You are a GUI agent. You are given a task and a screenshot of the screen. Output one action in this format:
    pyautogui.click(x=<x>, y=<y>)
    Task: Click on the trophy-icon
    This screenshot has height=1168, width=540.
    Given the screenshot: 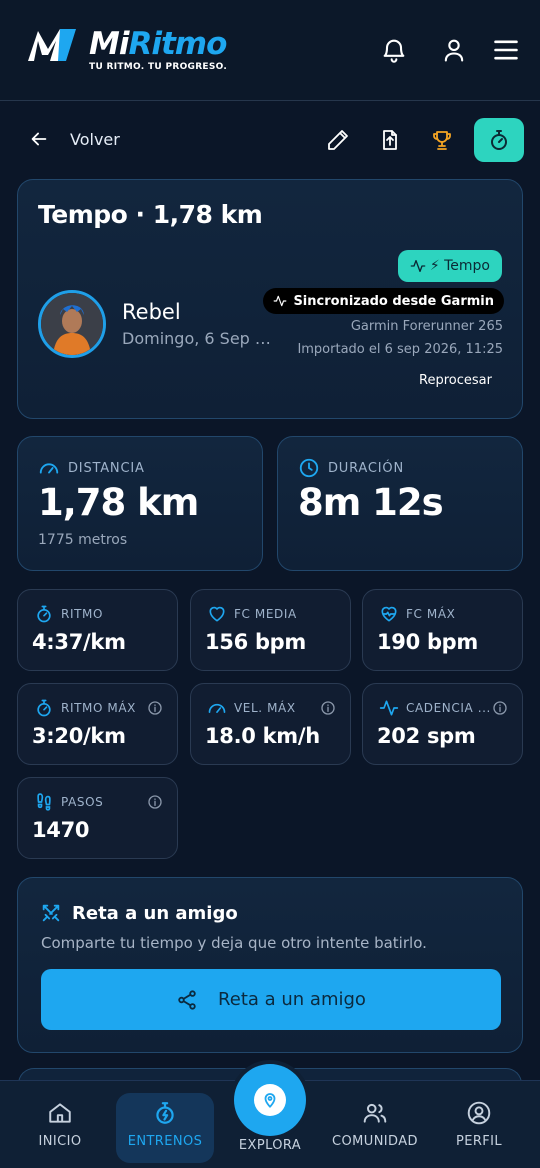 What is the action you would take?
    pyautogui.click(x=442, y=140)
    